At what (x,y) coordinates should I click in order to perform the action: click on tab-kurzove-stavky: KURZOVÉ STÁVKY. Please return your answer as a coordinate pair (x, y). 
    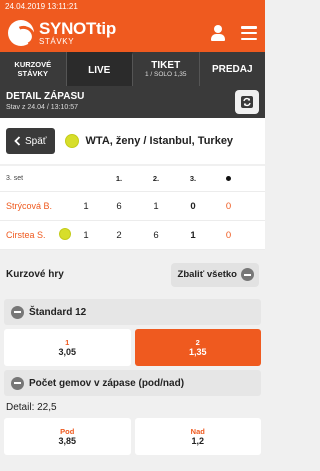
    Looking at the image, I should click on (33, 69).